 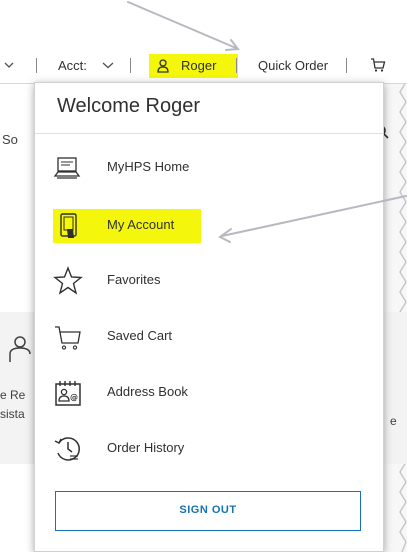 What do you see at coordinates (141, 224) in the screenshot?
I see `menu-item-label: My Account` at bounding box center [141, 224].